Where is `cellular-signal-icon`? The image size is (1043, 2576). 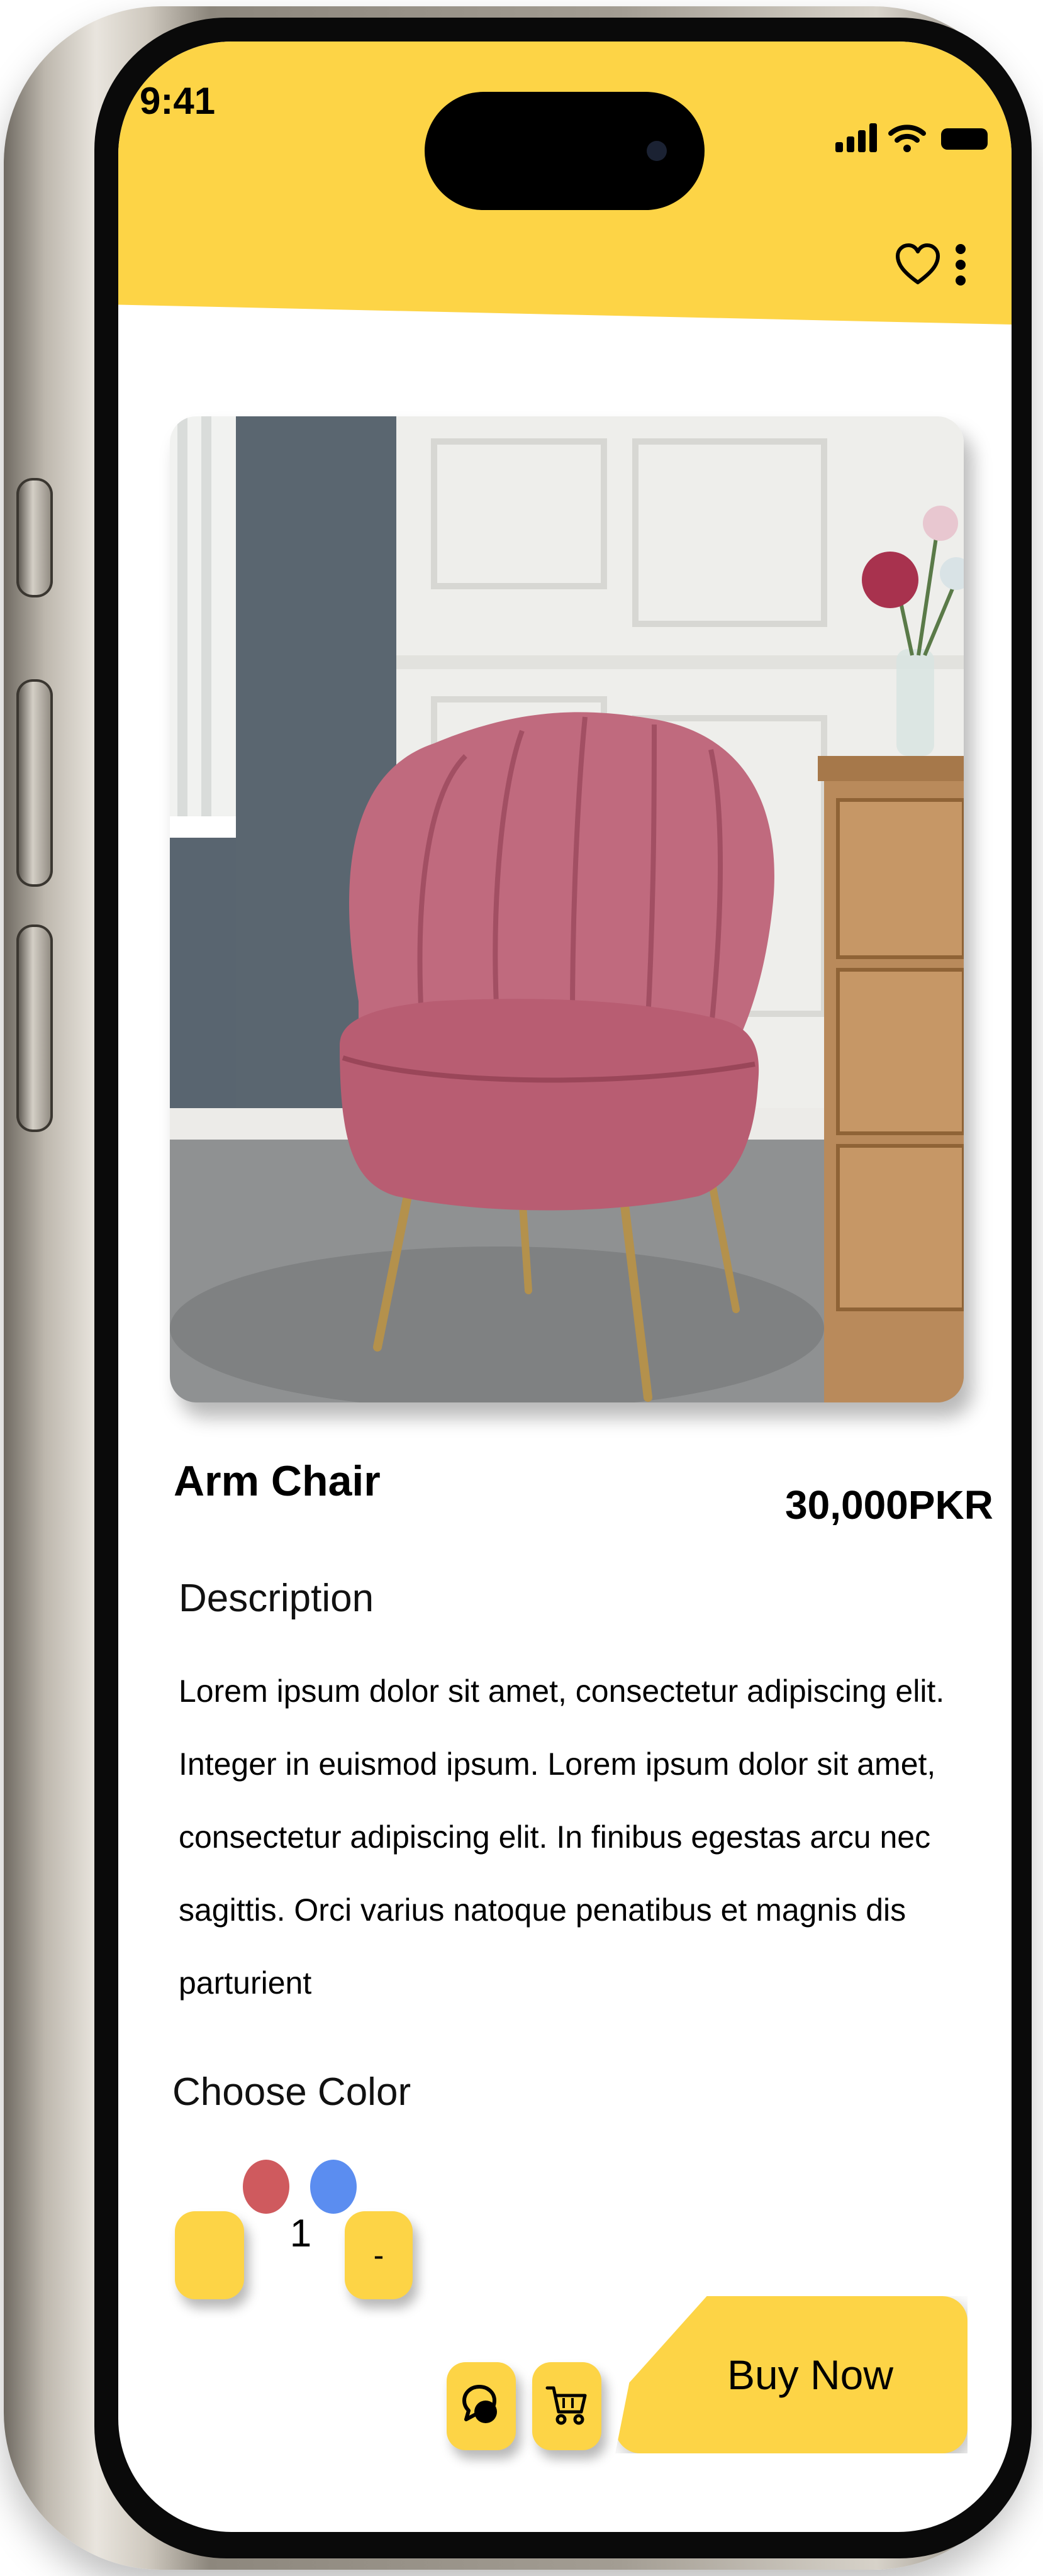 cellular-signal-icon is located at coordinates (856, 139).